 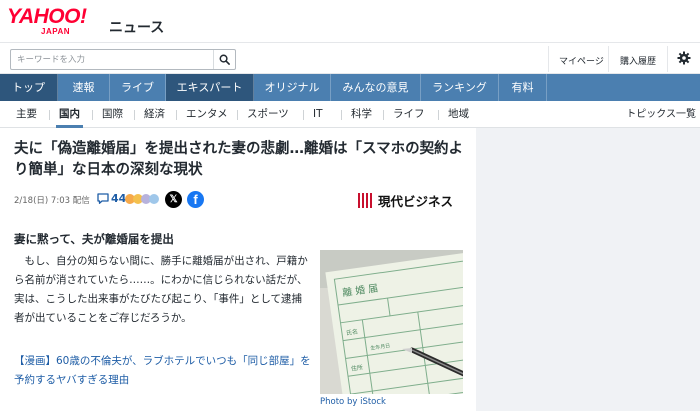 I want to click on logo-news-label: ニュース, so click(x=137, y=28).